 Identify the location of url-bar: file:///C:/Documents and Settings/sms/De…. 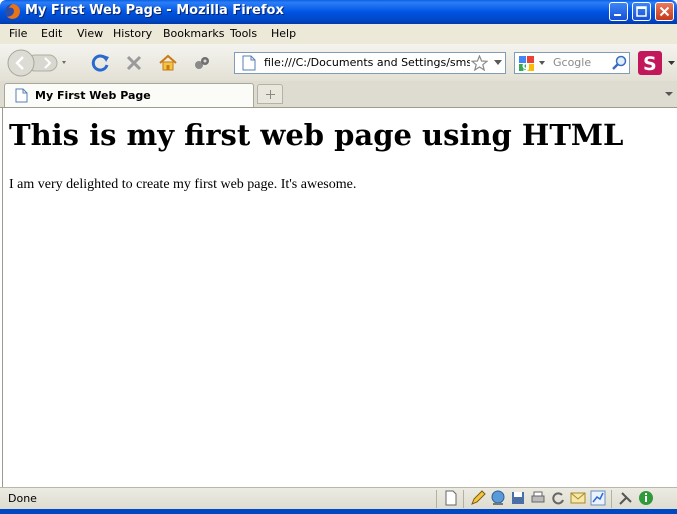
(370, 63).